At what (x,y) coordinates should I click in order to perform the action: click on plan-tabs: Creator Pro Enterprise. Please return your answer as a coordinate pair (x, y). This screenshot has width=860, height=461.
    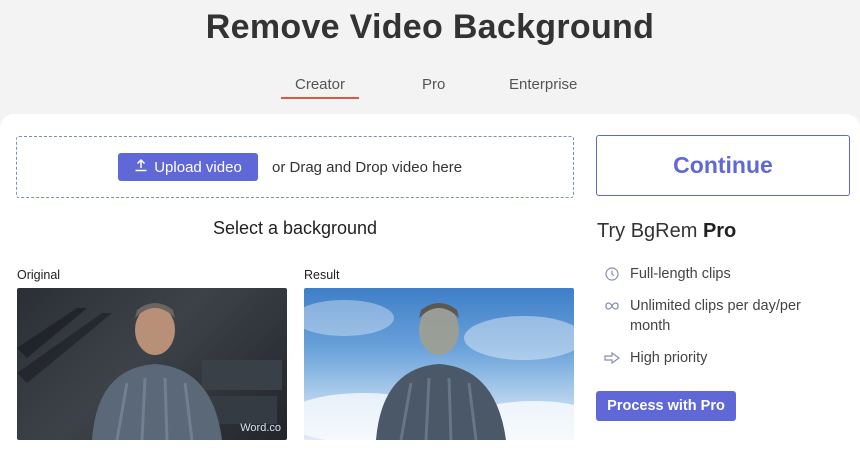
    Looking at the image, I should click on (430, 91).